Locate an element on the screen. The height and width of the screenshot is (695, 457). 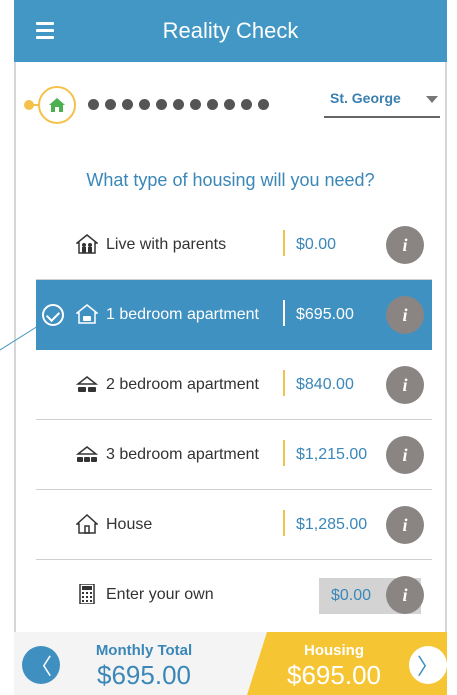
progress-steps is located at coordinates (159, 105).